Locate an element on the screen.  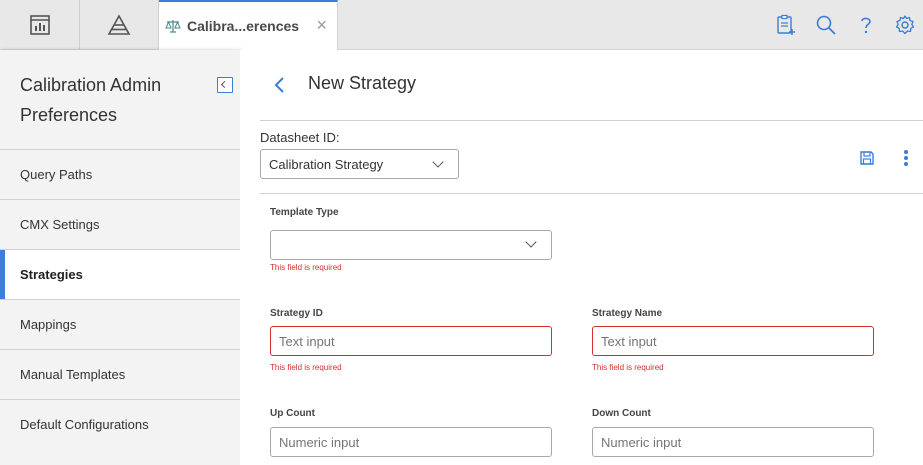
pyramid-icon is located at coordinates (119, 24).